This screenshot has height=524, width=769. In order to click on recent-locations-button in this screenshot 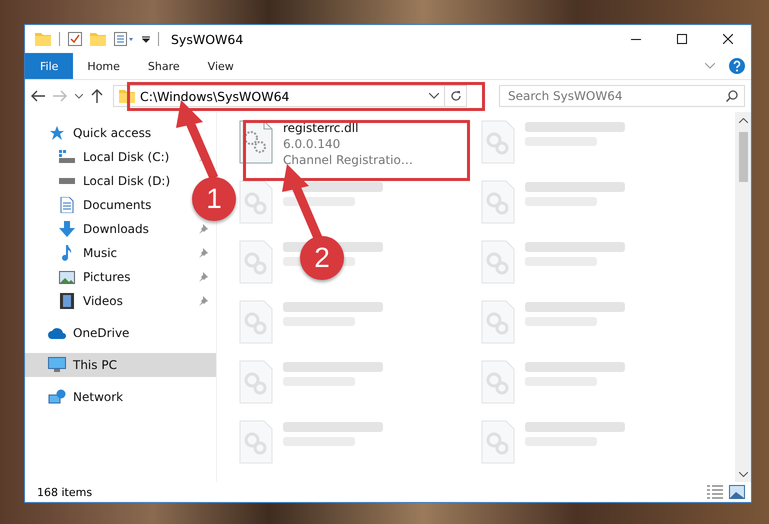, I will do `click(79, 96)`.